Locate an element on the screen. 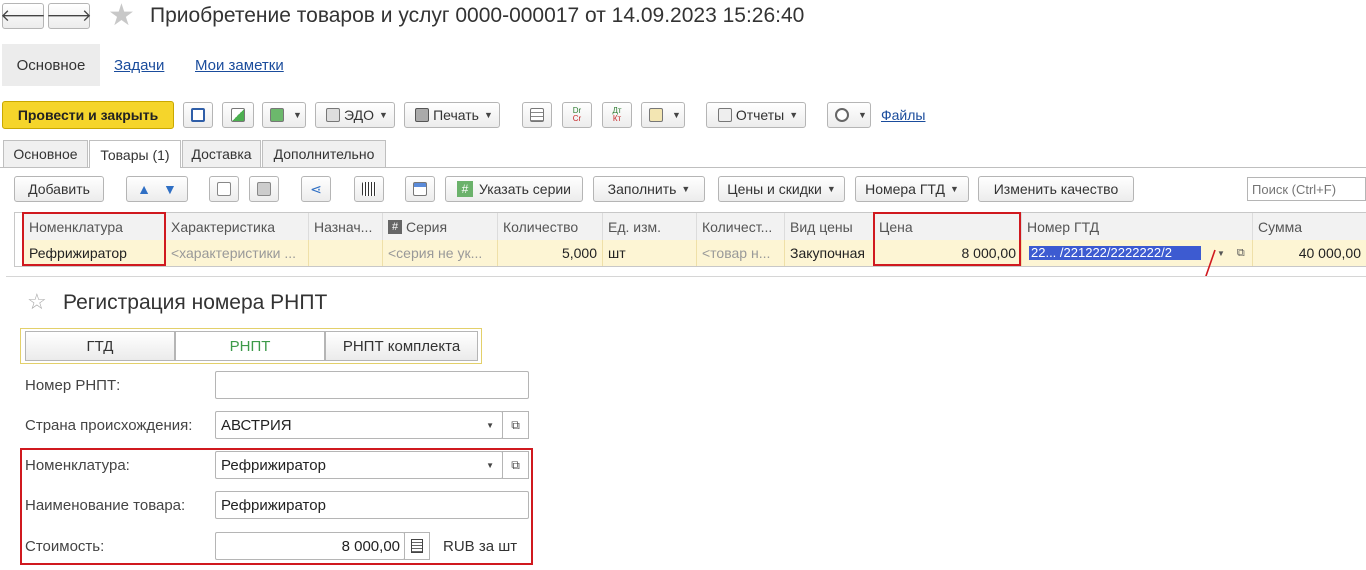 This screenshot has height=570, width=1366. dialog-title: Регистрация номера РНПТ is located at coordinates (195, 302).